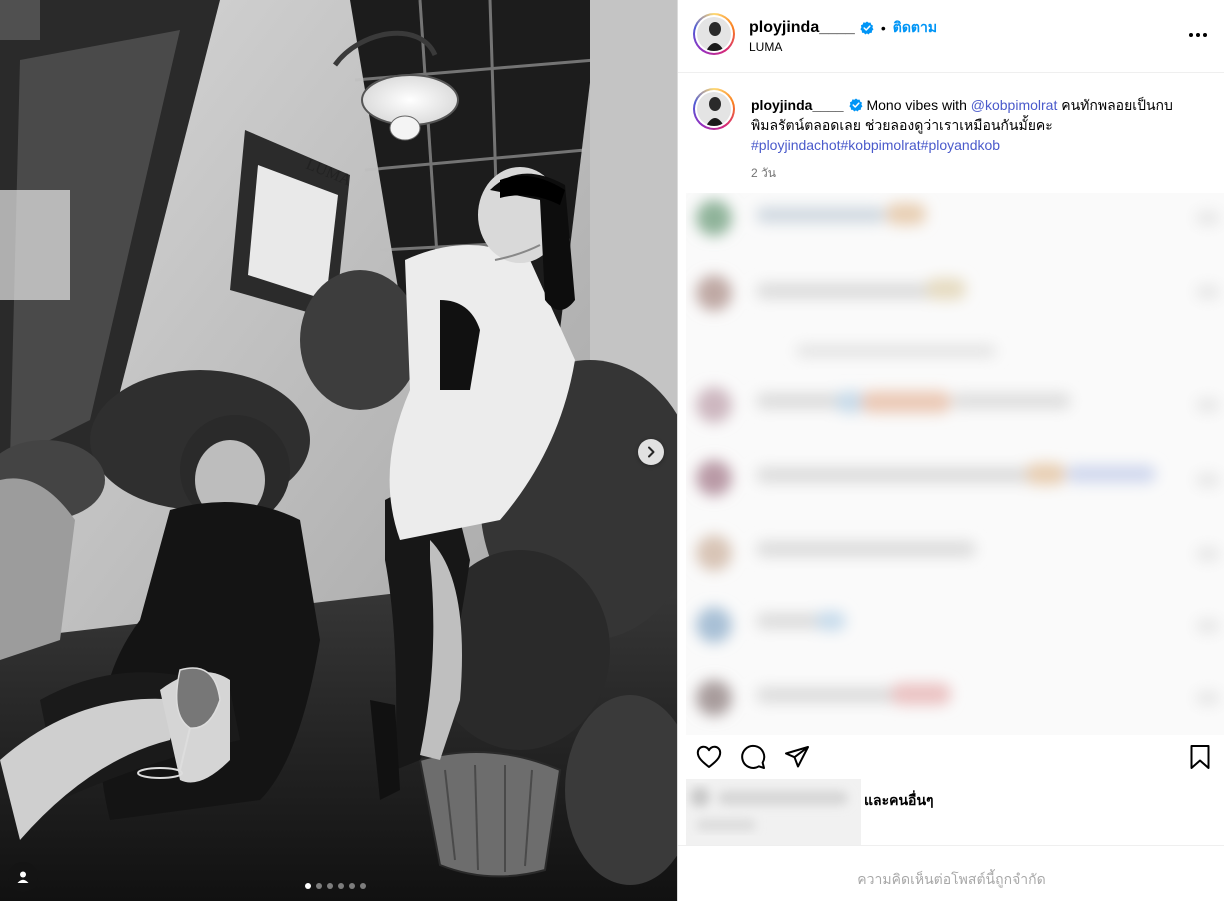 This screenshot has width=1224, height=901. I want to click on next-slide-button, so click(651, 452).